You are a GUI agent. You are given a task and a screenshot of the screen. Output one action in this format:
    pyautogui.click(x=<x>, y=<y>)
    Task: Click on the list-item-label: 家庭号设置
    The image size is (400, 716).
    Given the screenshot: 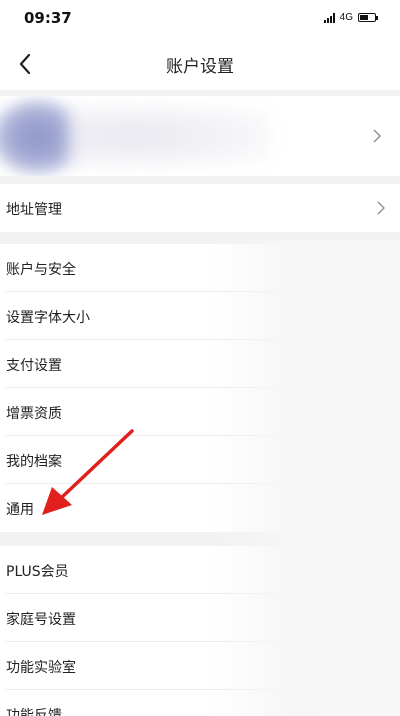 What is the action you would take?
    pyautogui.click(x=41, y=620)
    